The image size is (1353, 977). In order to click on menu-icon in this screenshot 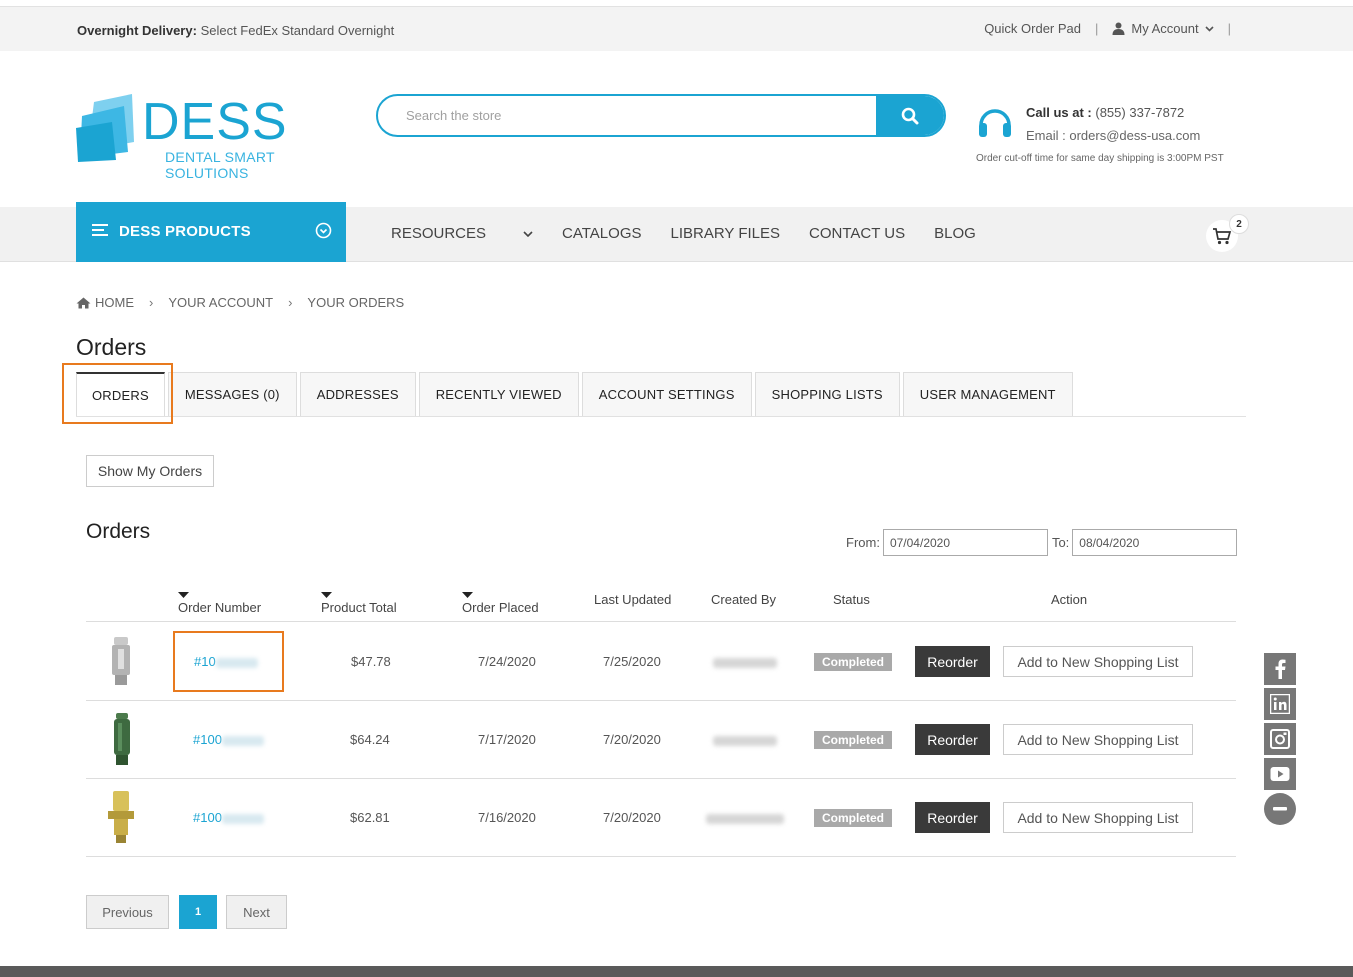, I will do `click(100, 230)`.